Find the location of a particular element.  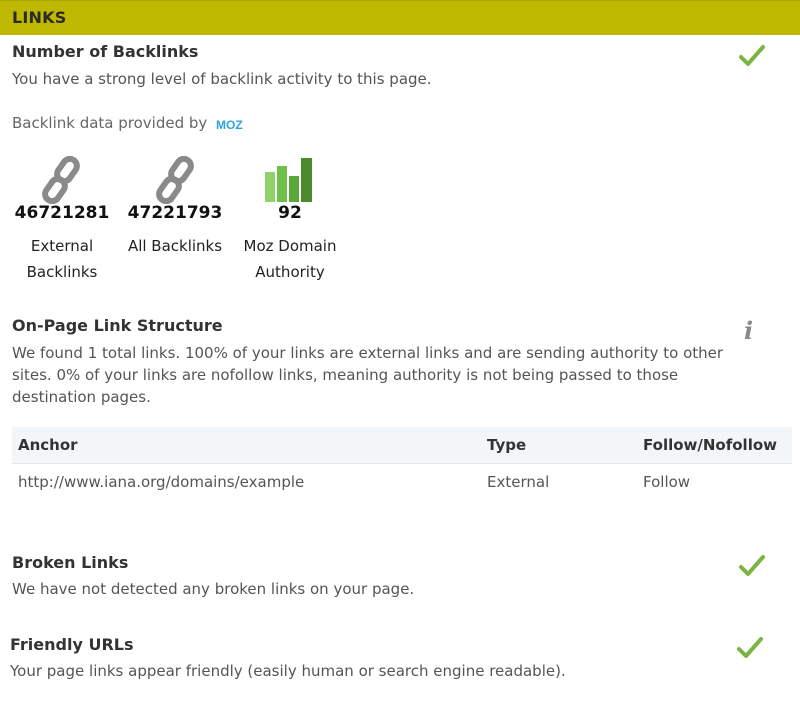

moz-domain-authority-label: Moz Domain Authority is located at coordinates (290, 259).